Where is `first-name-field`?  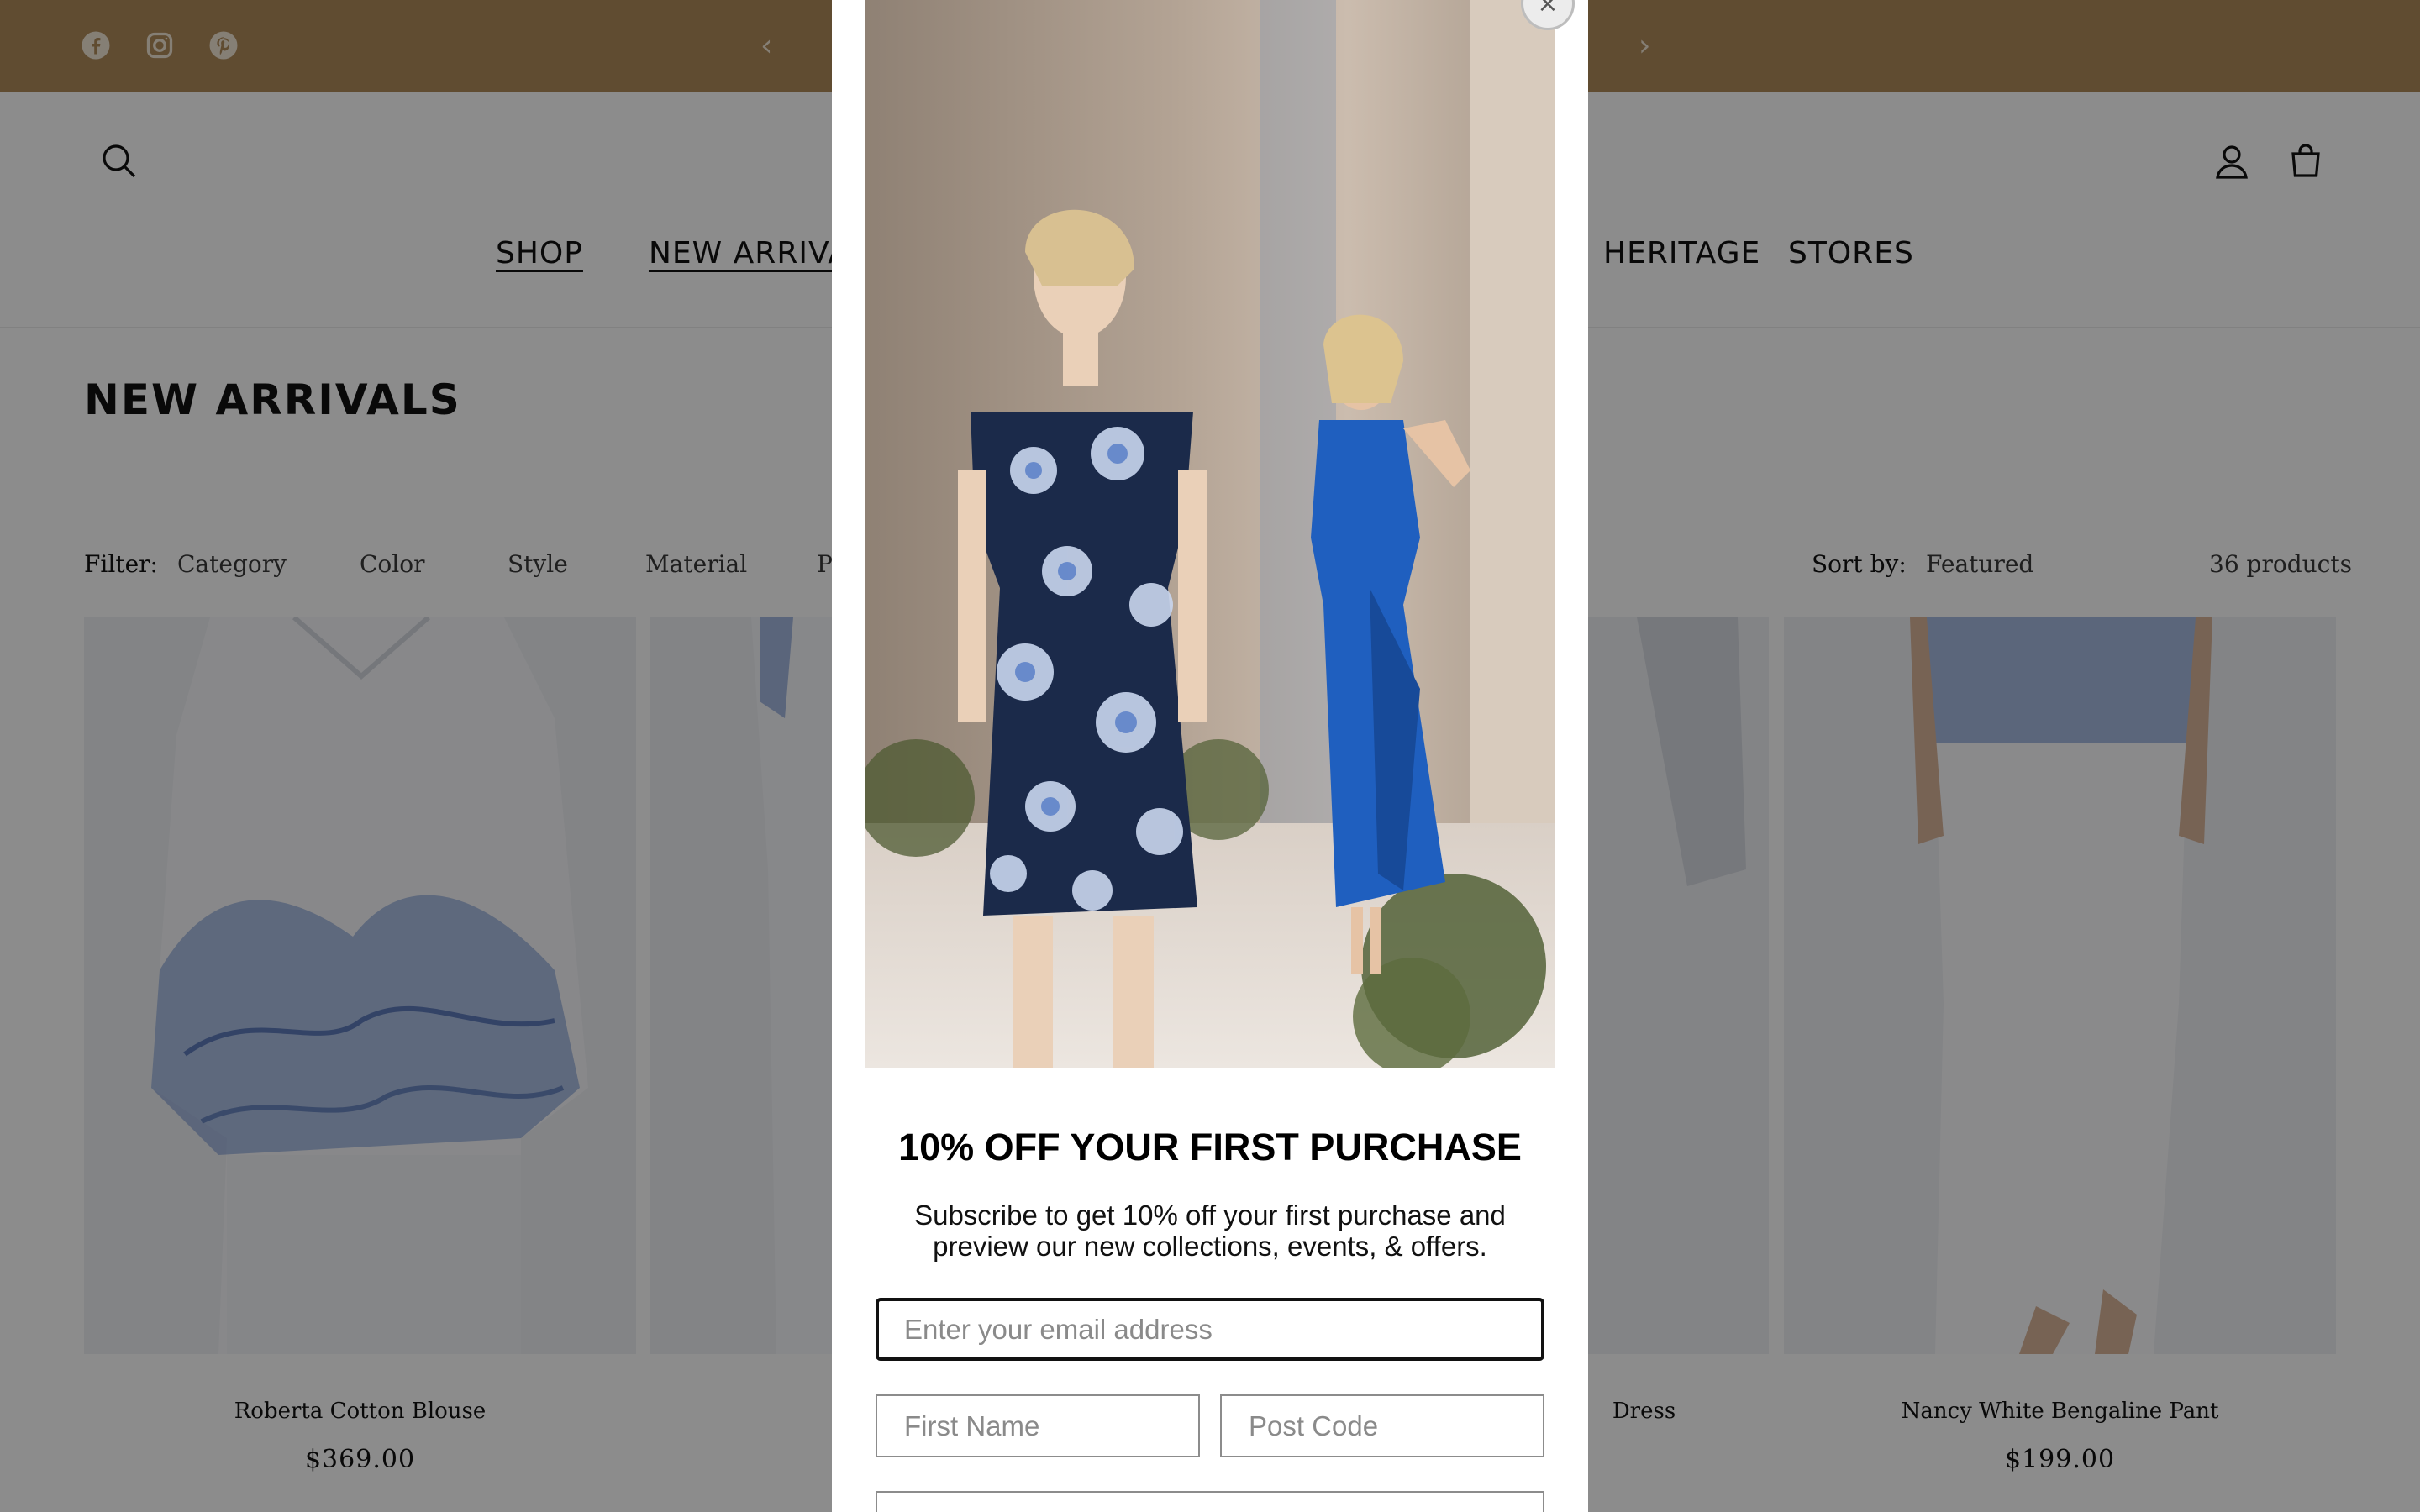 first-name-field is located at coordinates (1038, 1425).